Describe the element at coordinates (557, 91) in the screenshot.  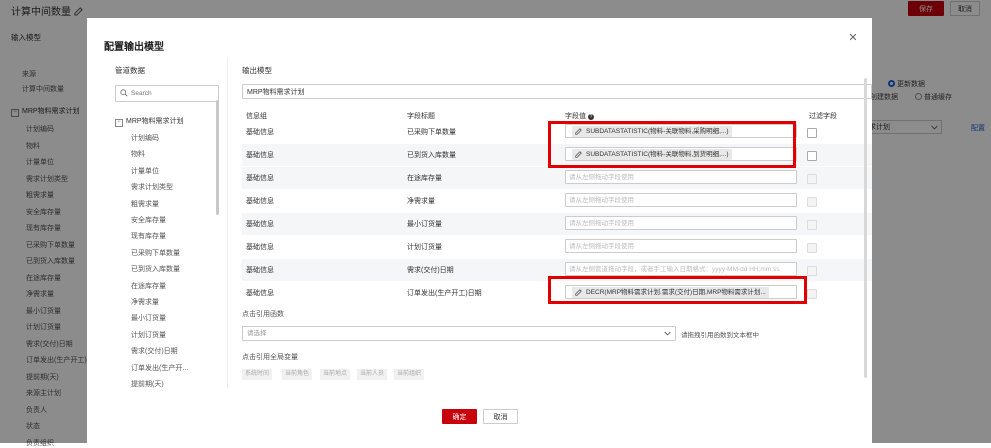
I see `model-name-input: MRP物料需求计划` at that location.